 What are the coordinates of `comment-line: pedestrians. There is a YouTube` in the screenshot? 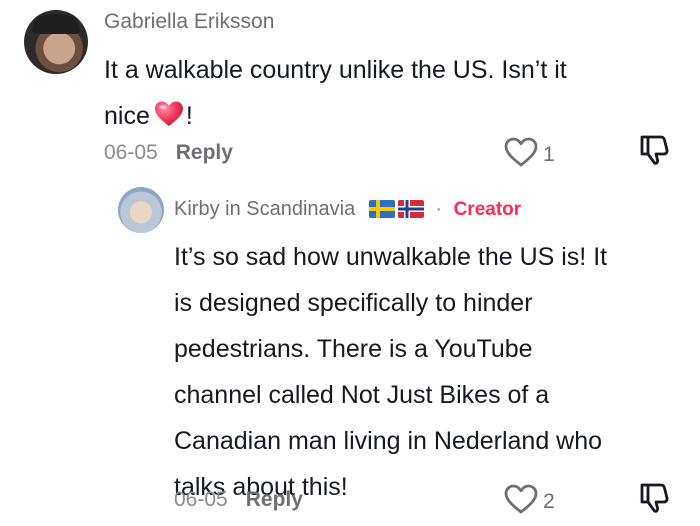 It's located at (353, 349).